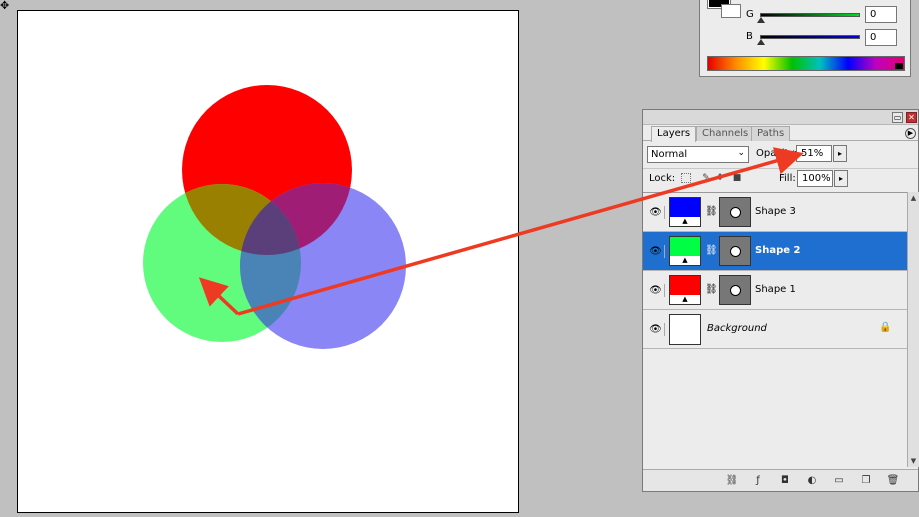  I want to click on new-layer-icon: ❐, so click(866, 481).